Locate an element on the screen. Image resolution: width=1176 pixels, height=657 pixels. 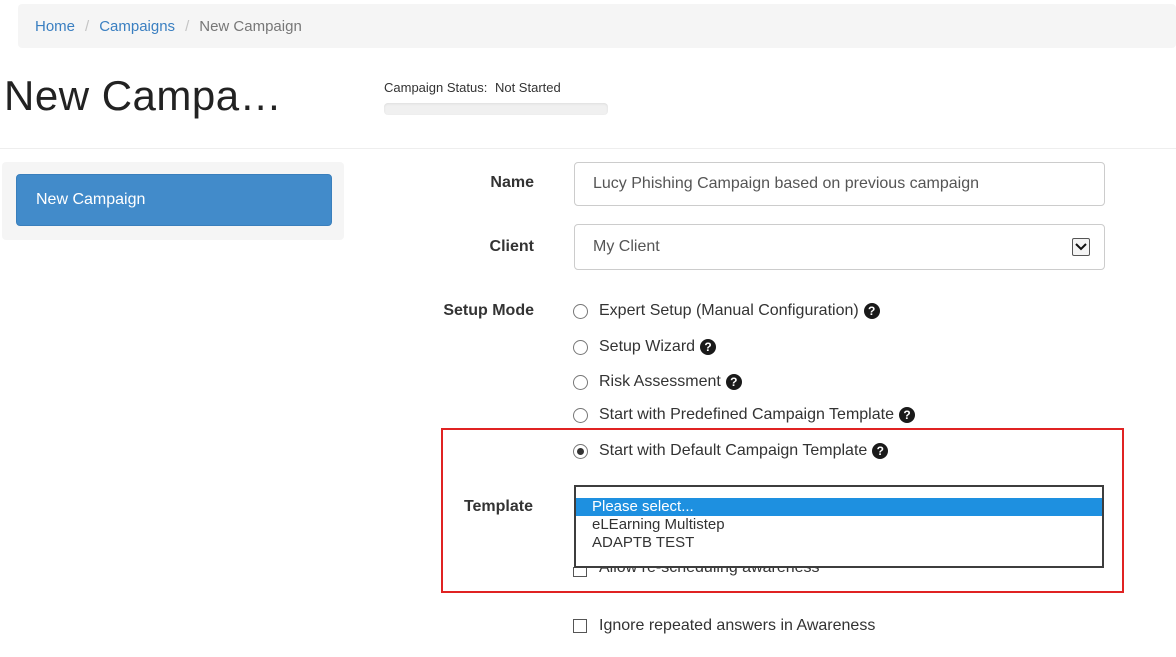
sidebar-new-campaign-button: New Campaign is located at coordinates (174, 200).